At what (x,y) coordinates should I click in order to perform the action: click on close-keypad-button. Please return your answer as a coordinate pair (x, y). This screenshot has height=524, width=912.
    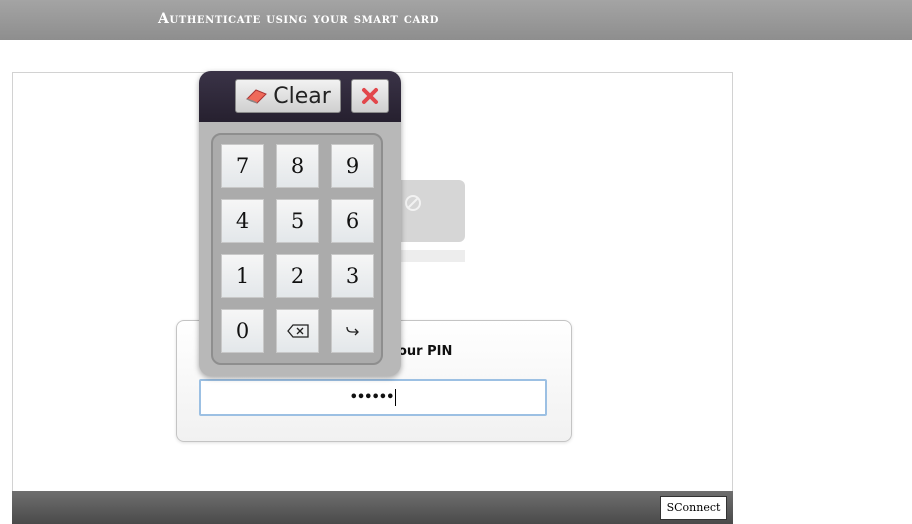
    Looking at the image, I should click on (370, 96).